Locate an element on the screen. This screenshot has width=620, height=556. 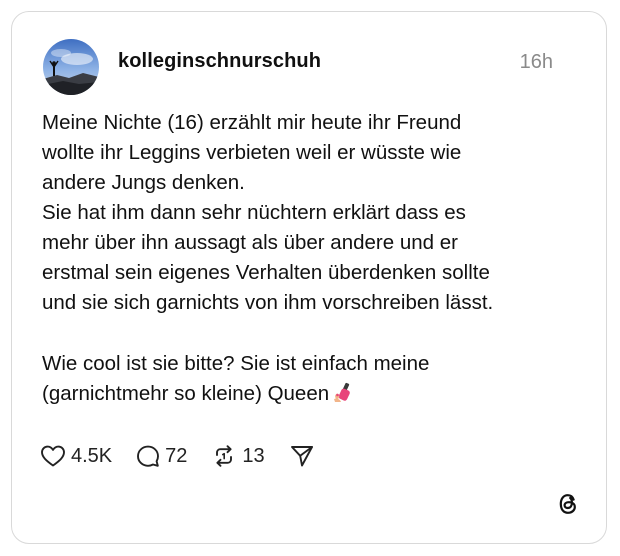
share-button is located at coordinates (302, 456).